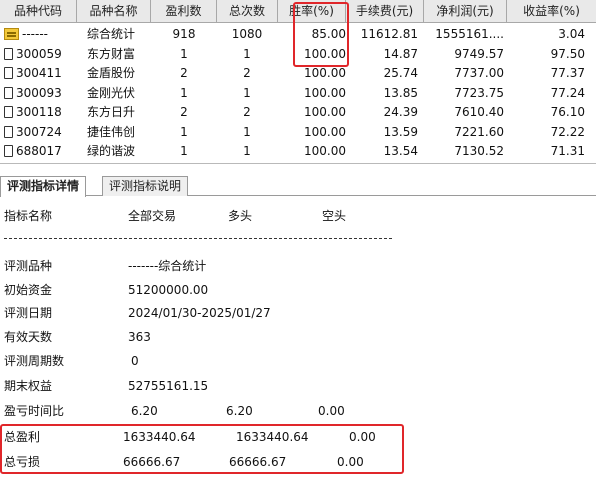 Image resolution: width=596 pixels, height=479 pixels. I want to click on cell-net-profit: 7610.40, so click(479, 112).